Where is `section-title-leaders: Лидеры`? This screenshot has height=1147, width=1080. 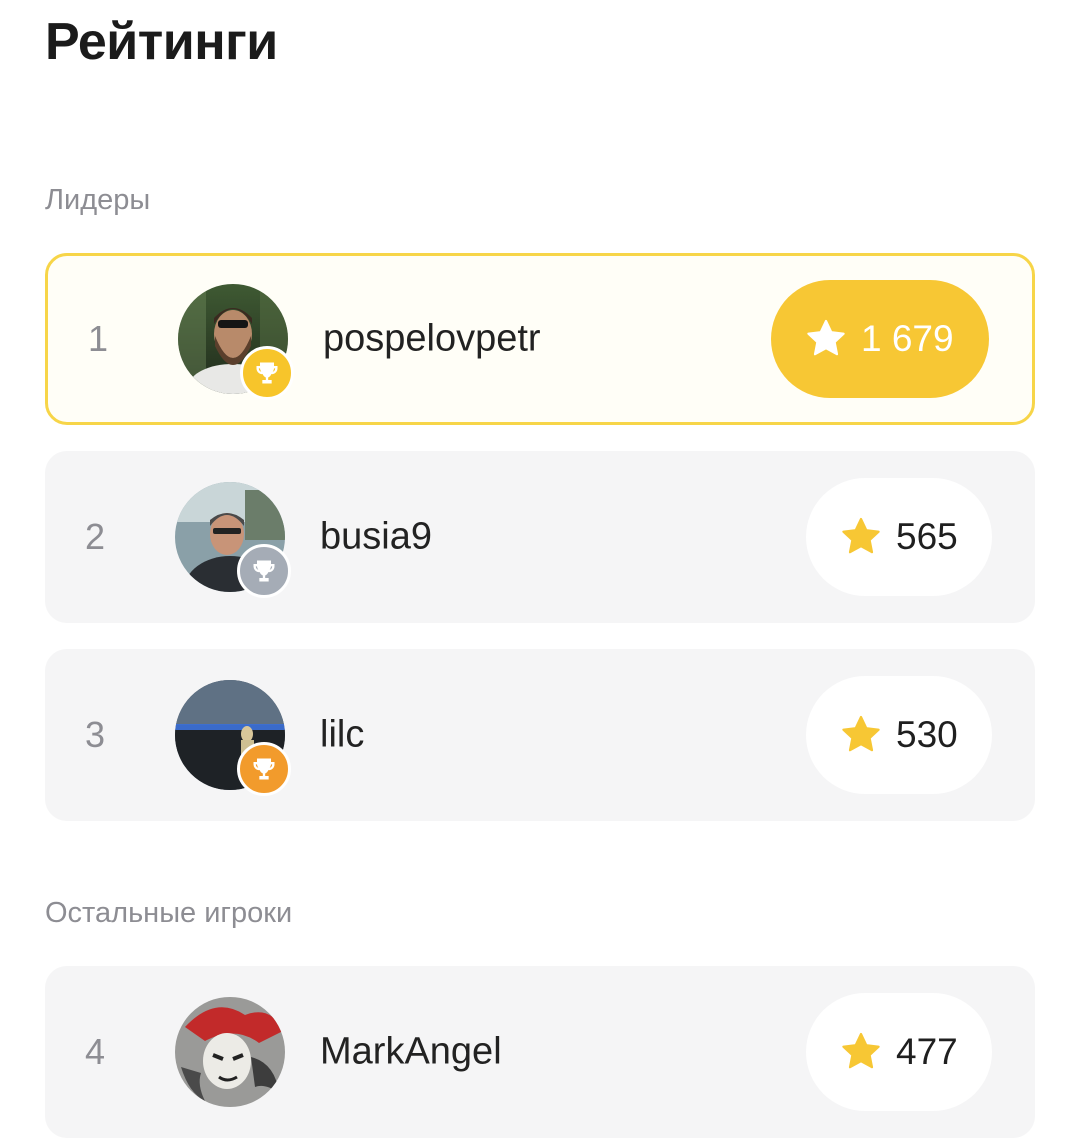
section-title-leaders: Лидеры is located at coordinates (98, 200).